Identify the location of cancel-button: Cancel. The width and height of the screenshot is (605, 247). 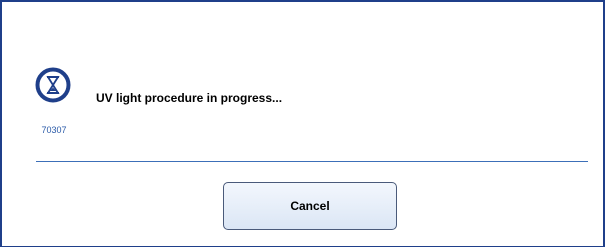
(310, 206).